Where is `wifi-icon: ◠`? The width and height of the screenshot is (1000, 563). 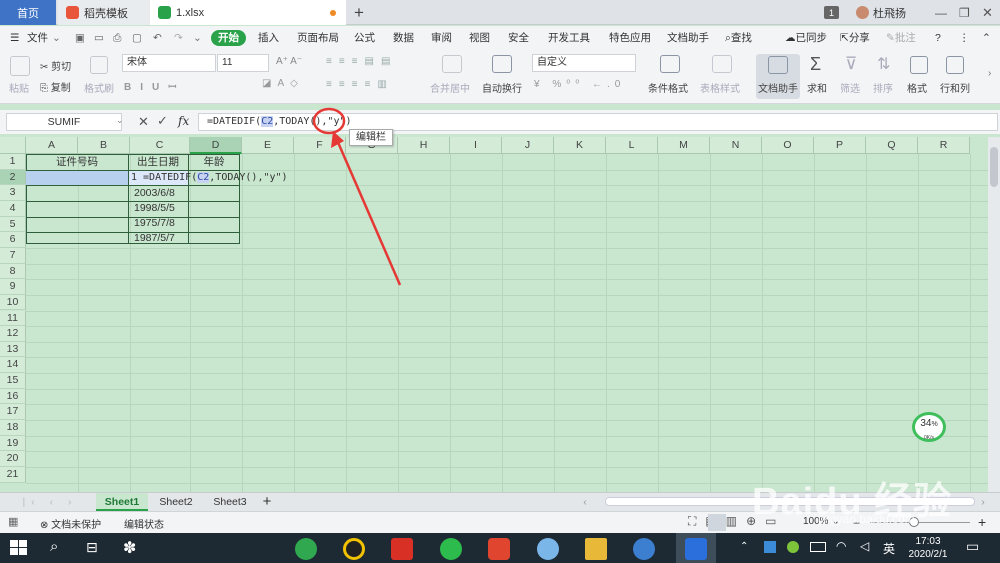
wifi-icon: ◠ is located at coordinates (841, 546).